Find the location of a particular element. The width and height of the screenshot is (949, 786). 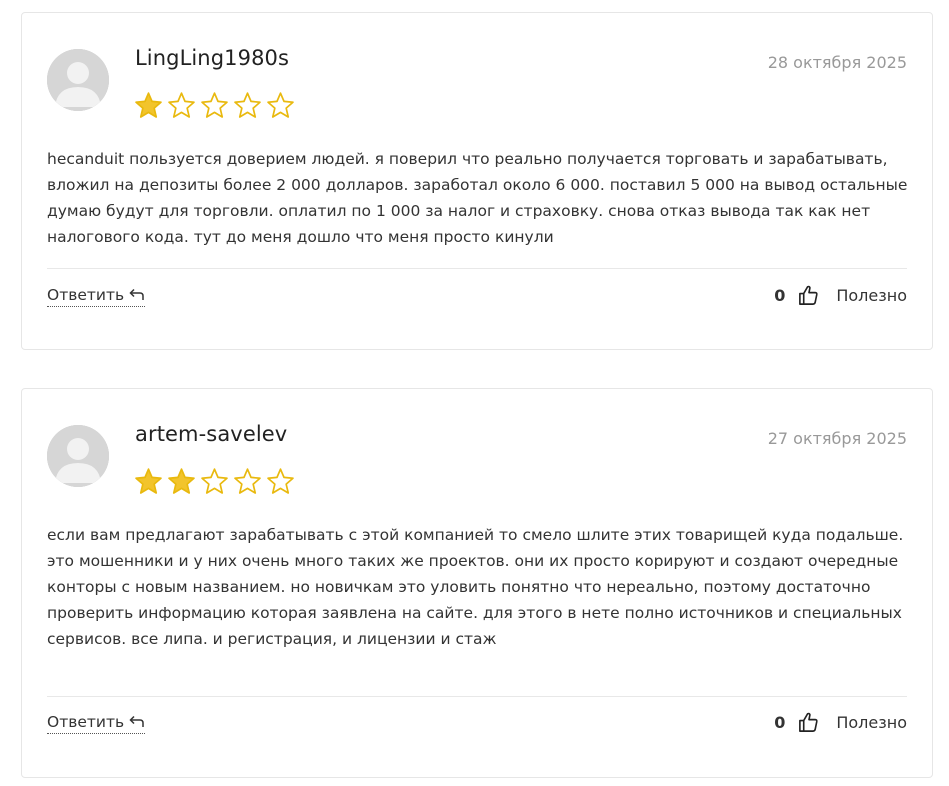

review-date: 28 октября 2025 is located at coordinates (837, 62).